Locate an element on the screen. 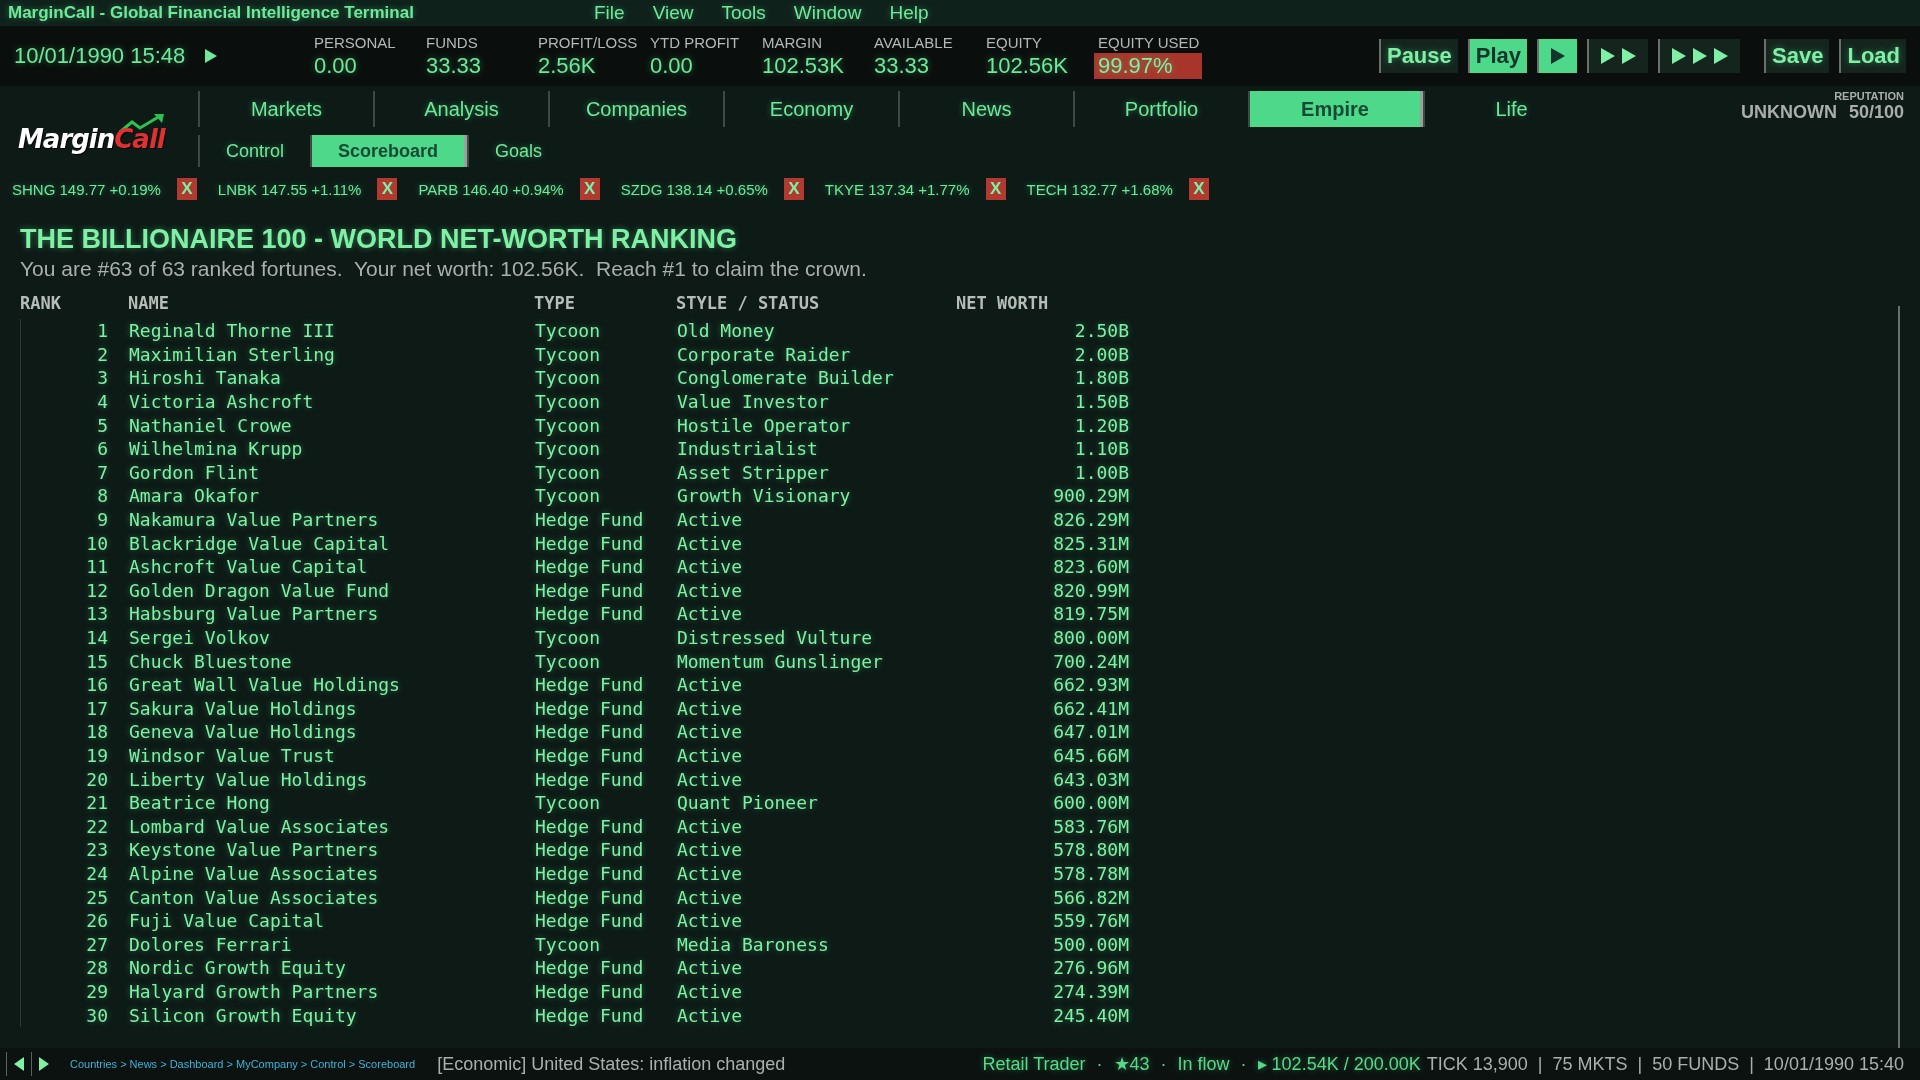 The width and height of the screenshot is (1920, 1080). table-cell-text: 800.00M is located at coordinates (1090, 637).